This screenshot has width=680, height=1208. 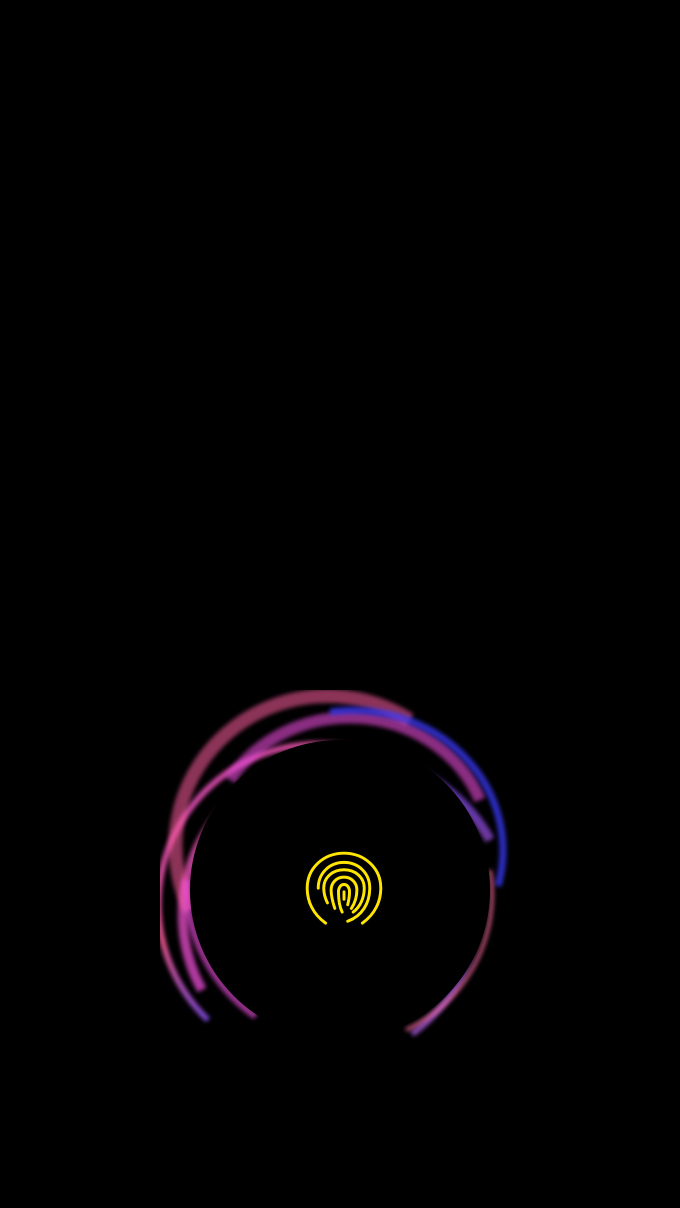 I want to click on fingerprint-sensor, so click(x=344, y=890).